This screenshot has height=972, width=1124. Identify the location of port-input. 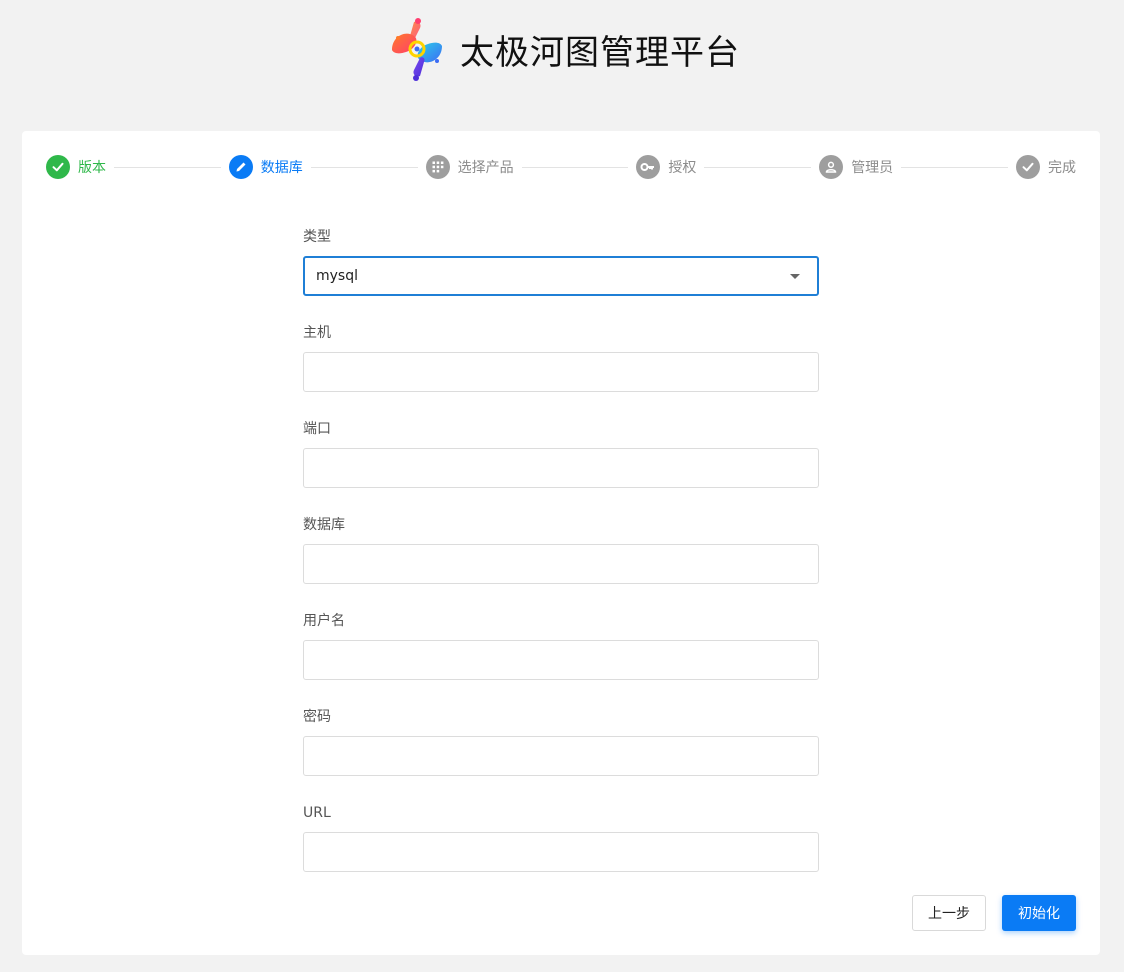
(561, 468).